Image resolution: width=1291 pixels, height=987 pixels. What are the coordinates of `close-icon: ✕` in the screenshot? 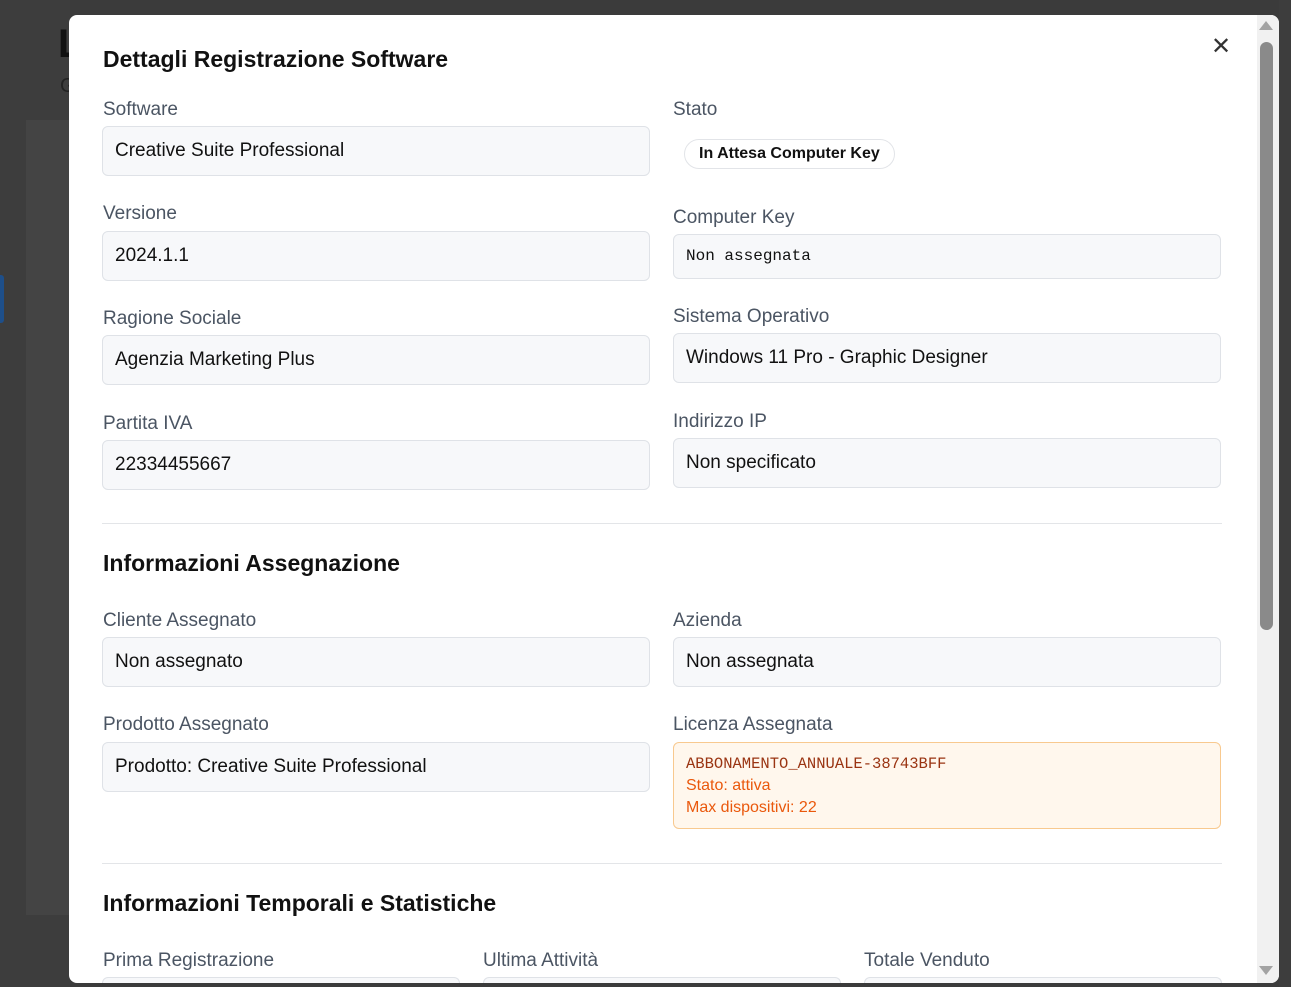 It's located at (1221, 47).